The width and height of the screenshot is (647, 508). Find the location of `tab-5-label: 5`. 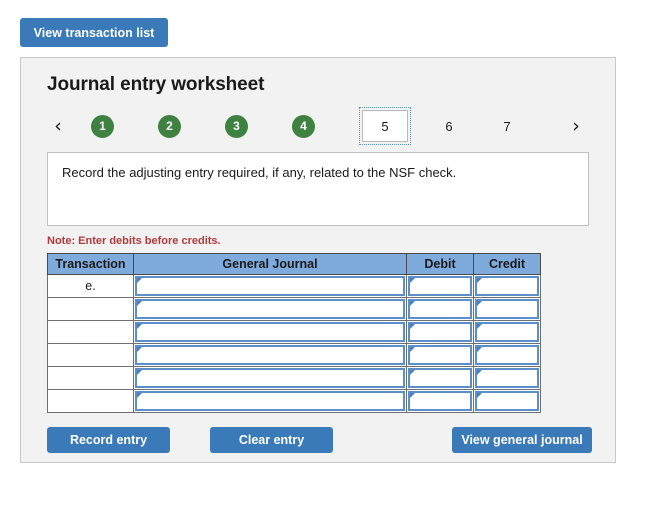

tab-5-label: 5 is located at coordinates (385, 126).